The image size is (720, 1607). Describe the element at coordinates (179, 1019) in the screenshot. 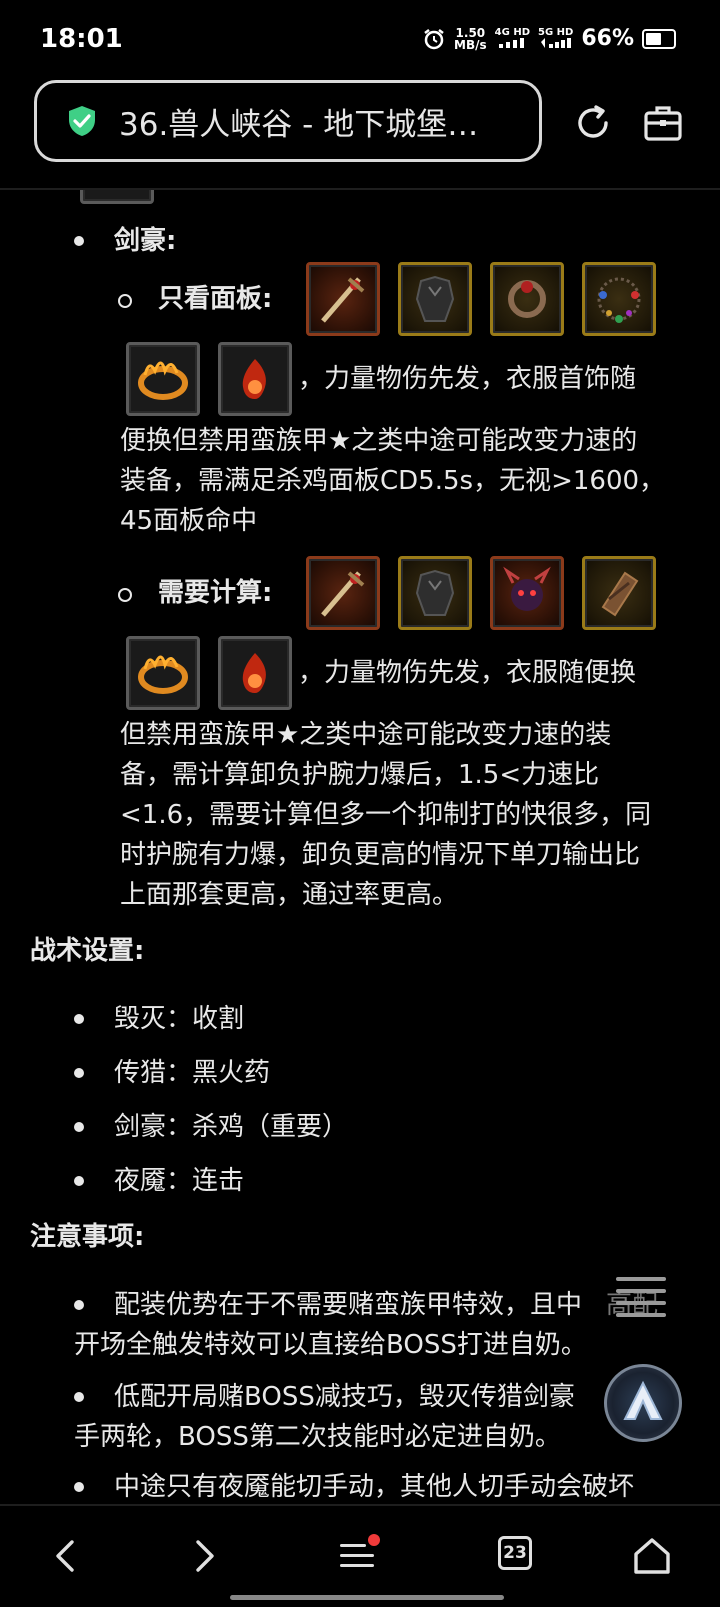

I see `tactic-item: 毁灭：收割` at that location.